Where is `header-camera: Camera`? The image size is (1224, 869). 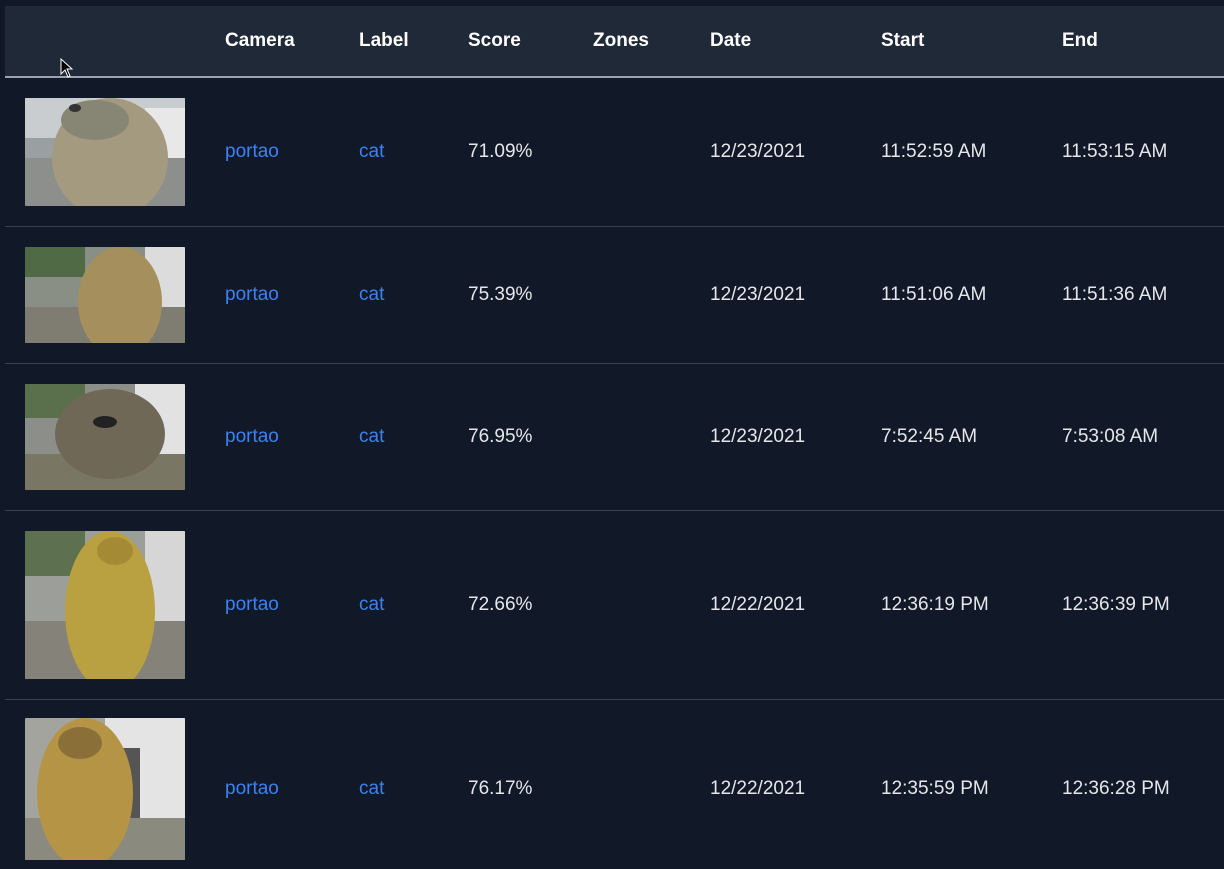
header-camera: Camera is located at coordinates (292, 42).